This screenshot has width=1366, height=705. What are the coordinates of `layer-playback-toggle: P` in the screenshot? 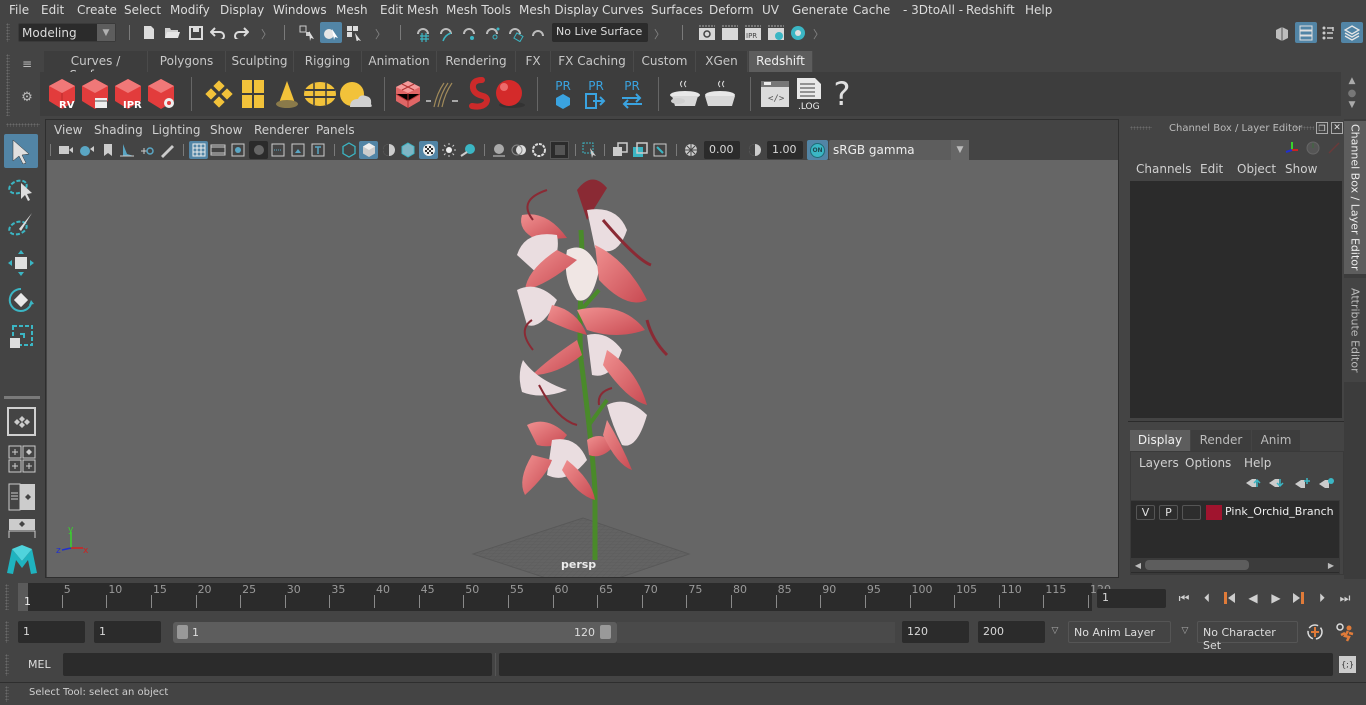 It's located at (1168, 512).